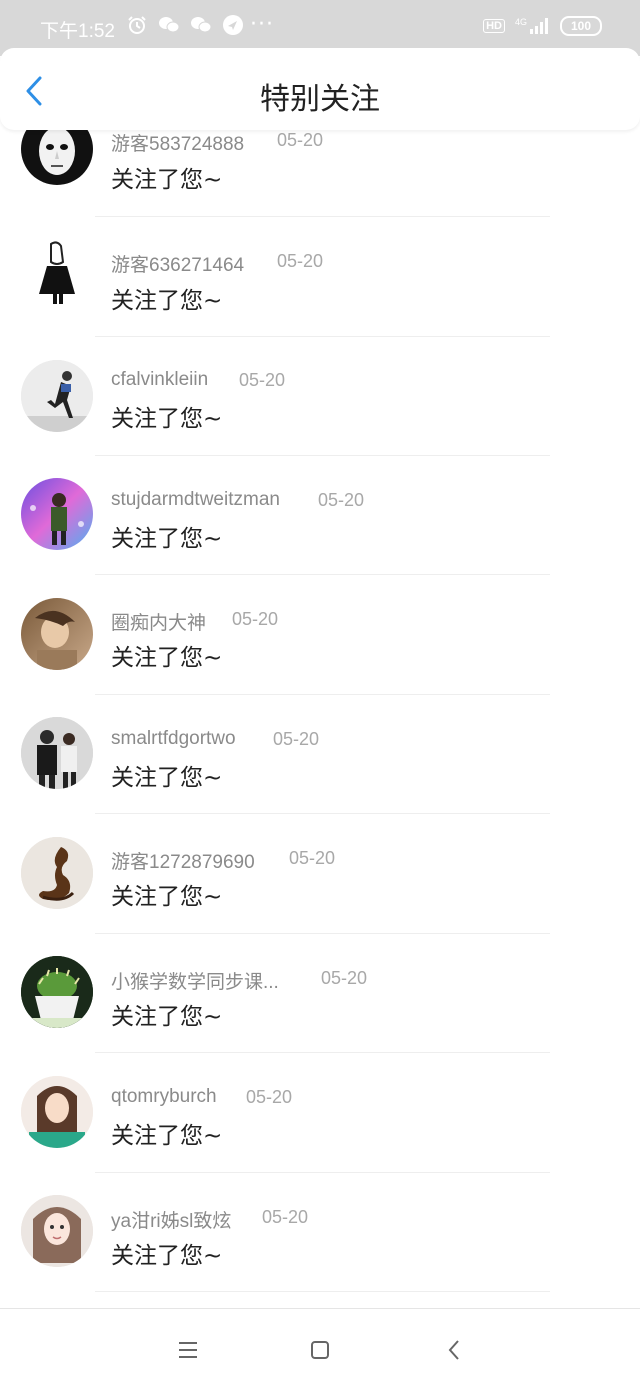 The image size is (640, 1388). I want to click on couple-avatar, so click(57, 753).